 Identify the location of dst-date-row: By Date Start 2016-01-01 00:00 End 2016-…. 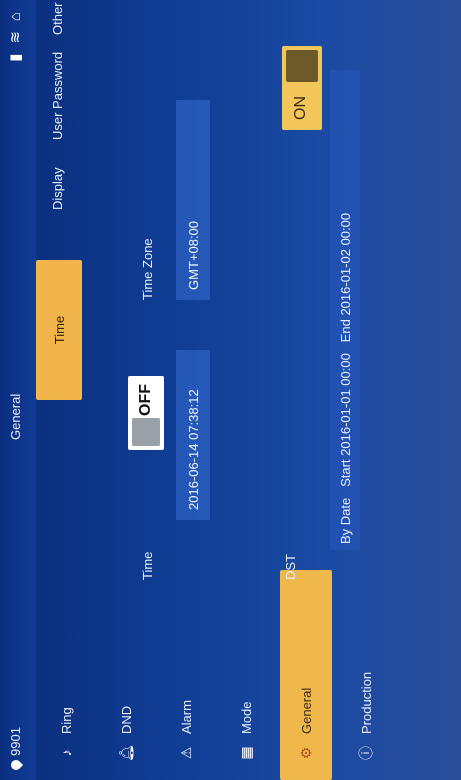
(345, 378).